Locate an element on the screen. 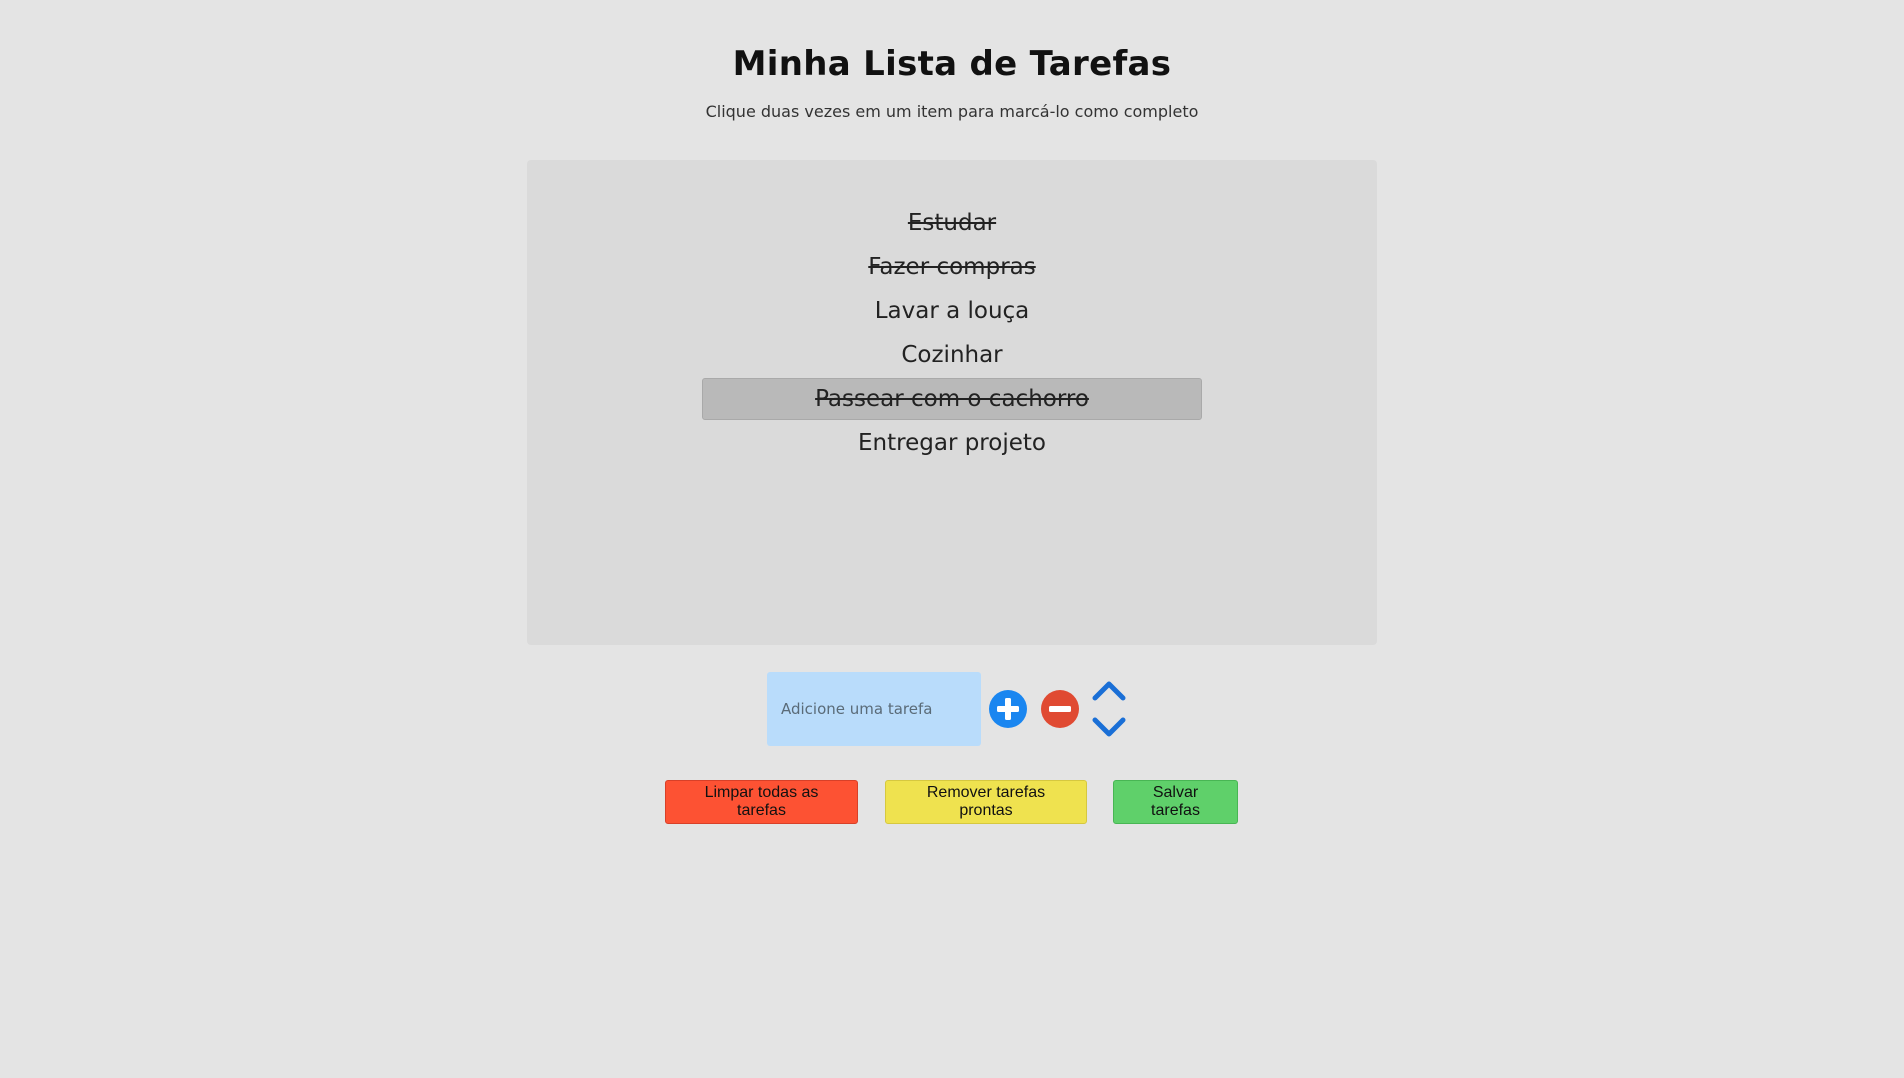  chevron-down-icon is located at coordinates (1109, 727).